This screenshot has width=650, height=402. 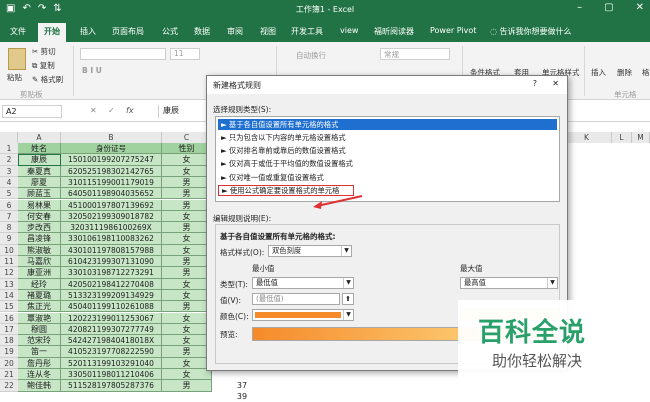 I want to click on row-header: 3, so click(x=9, y=171).